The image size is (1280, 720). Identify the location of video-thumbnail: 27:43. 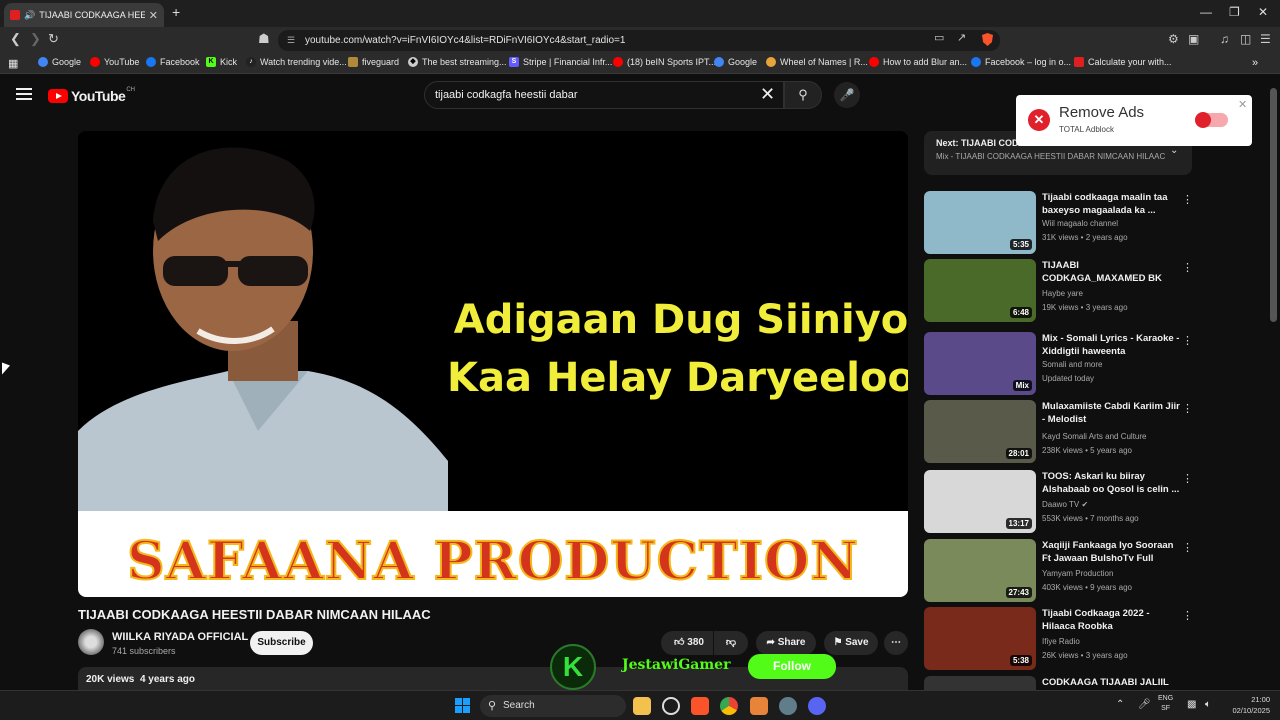
(980, 570).